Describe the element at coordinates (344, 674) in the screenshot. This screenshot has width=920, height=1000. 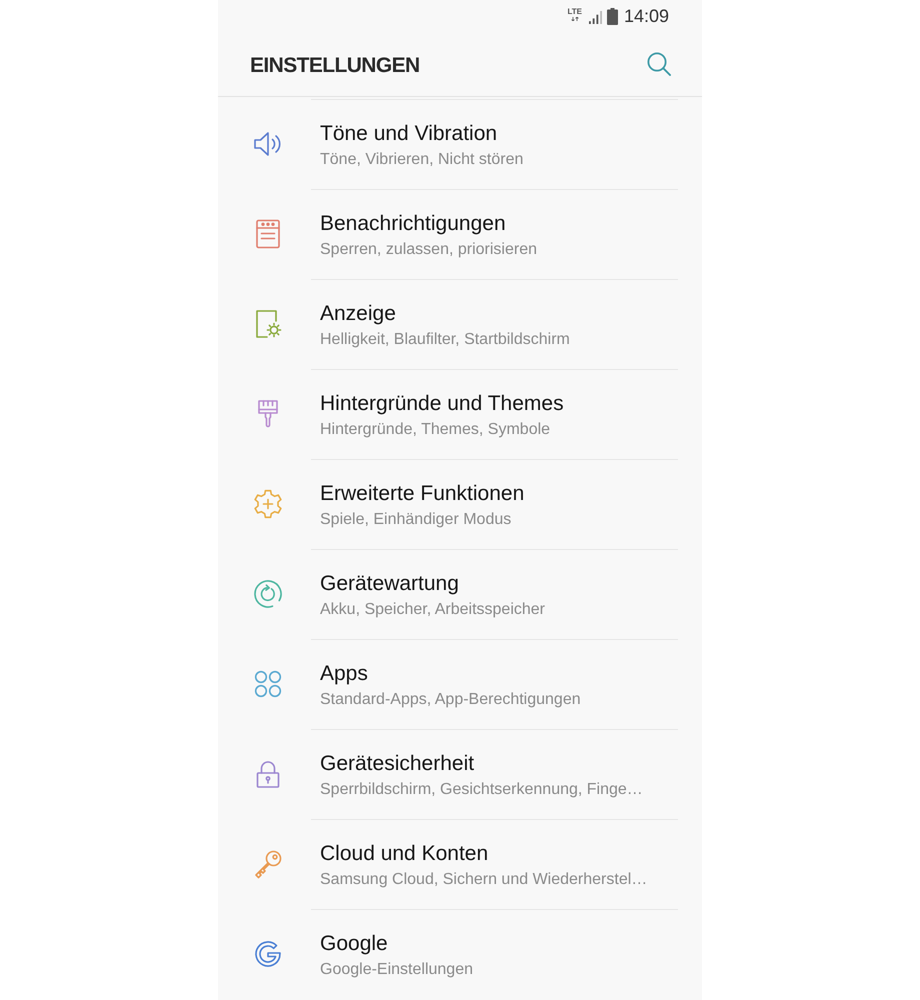
I see `setting-title: Apps` at that location.